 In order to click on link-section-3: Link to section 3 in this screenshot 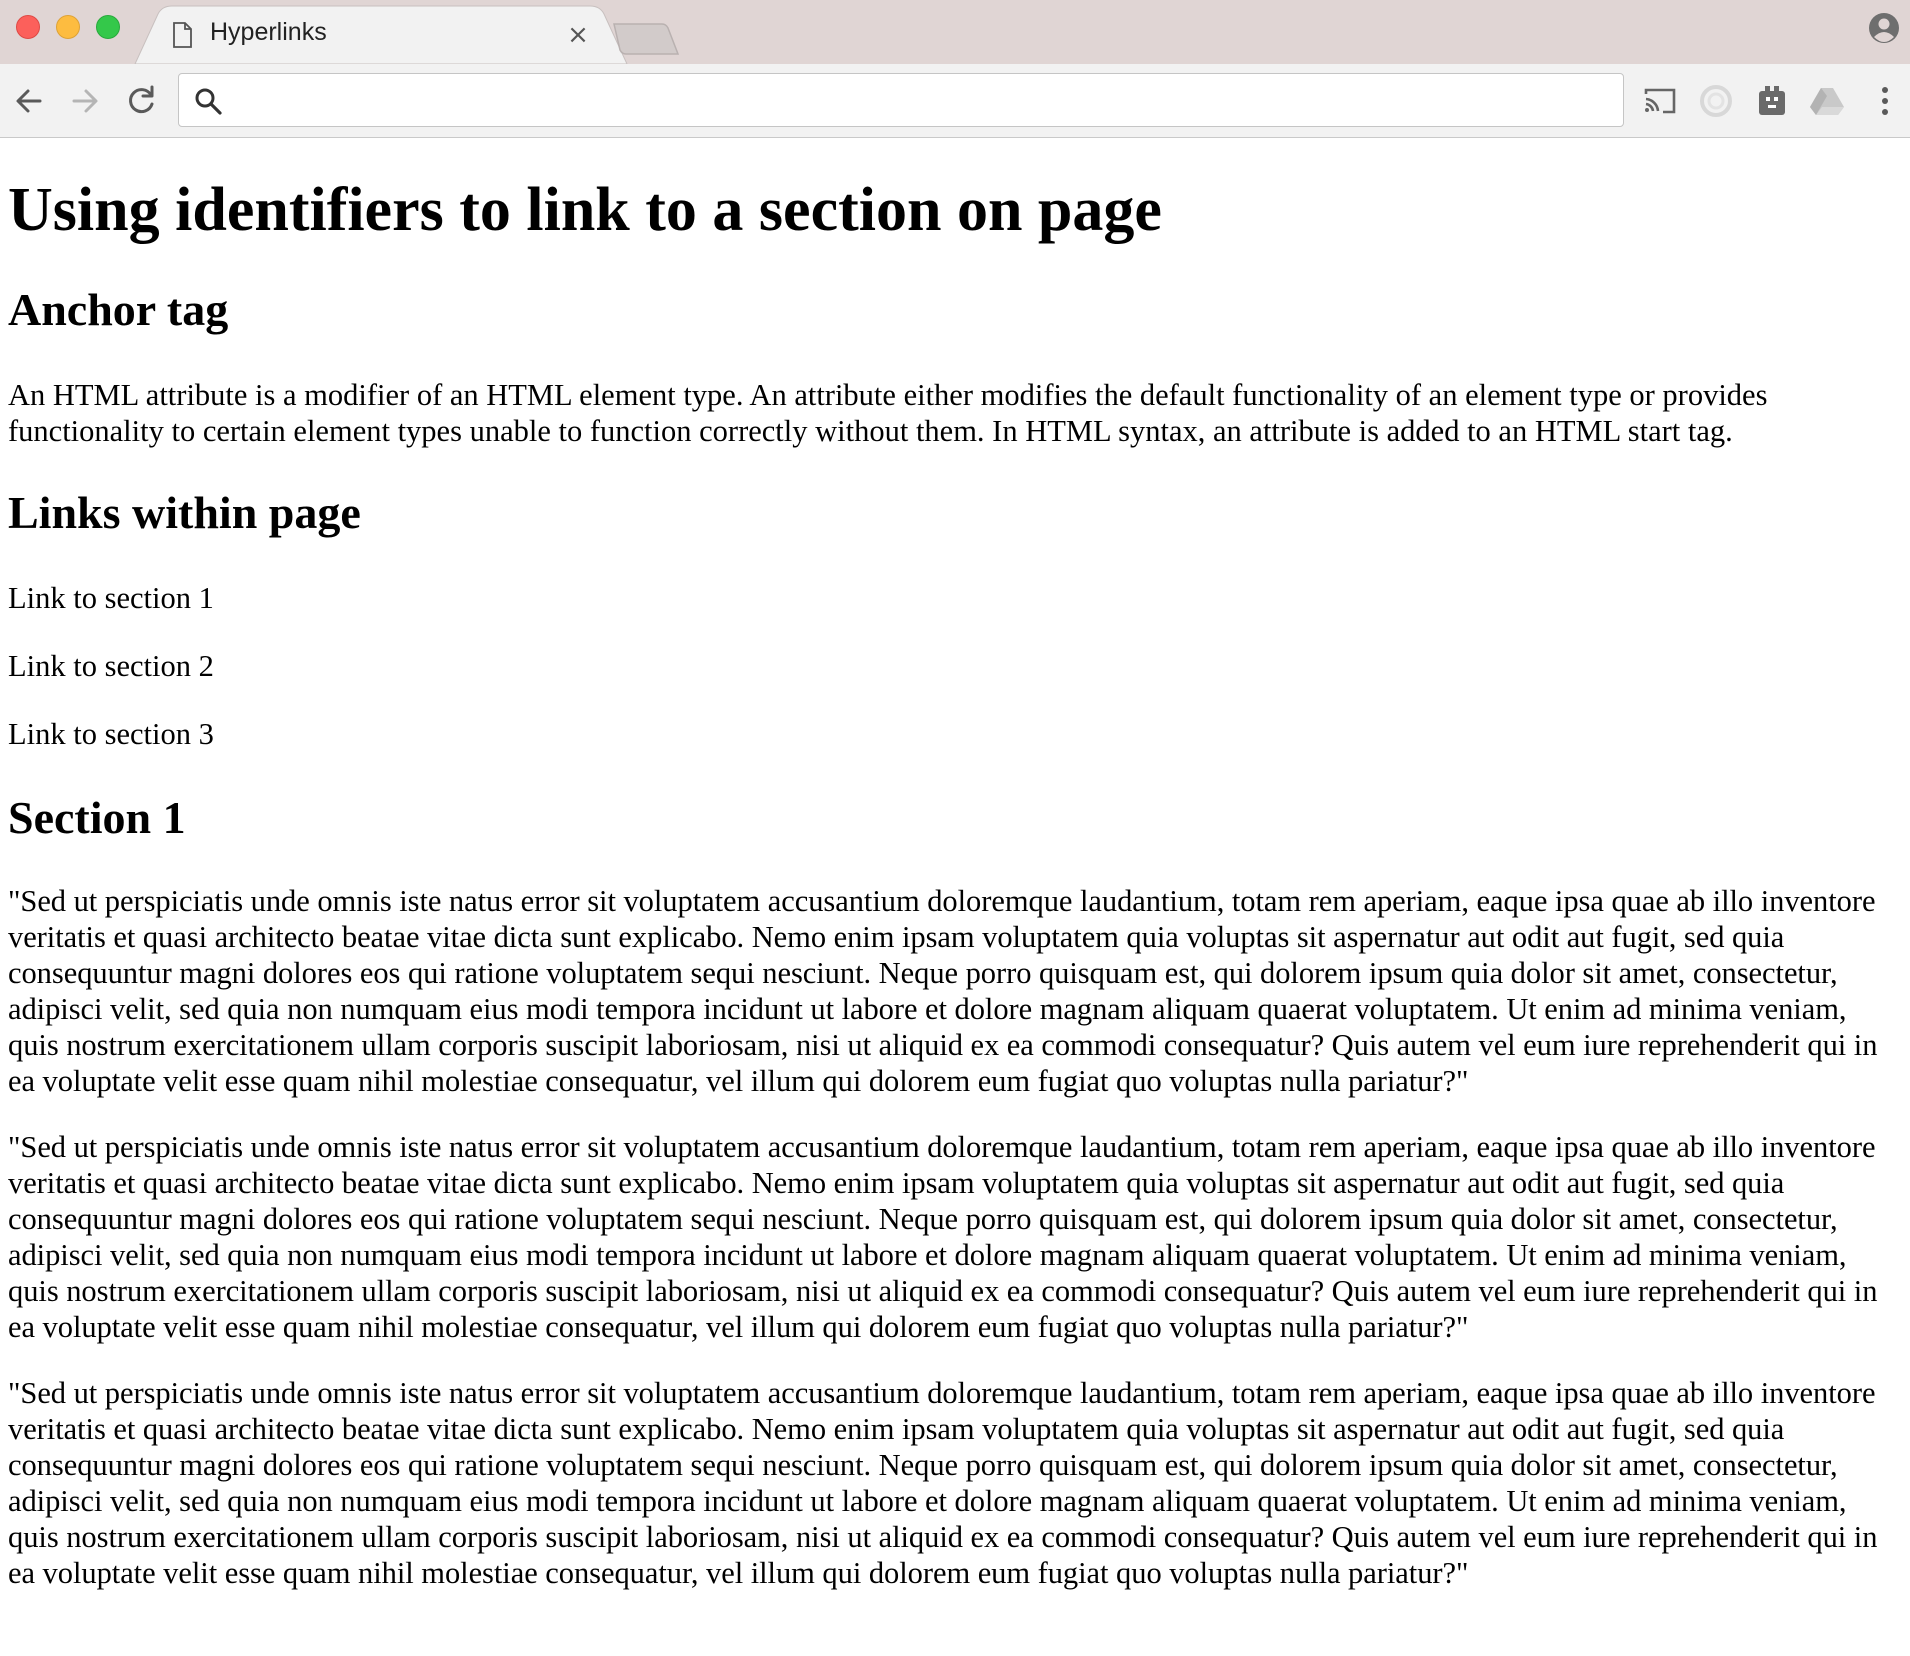, I will do `click(955, 734)`.